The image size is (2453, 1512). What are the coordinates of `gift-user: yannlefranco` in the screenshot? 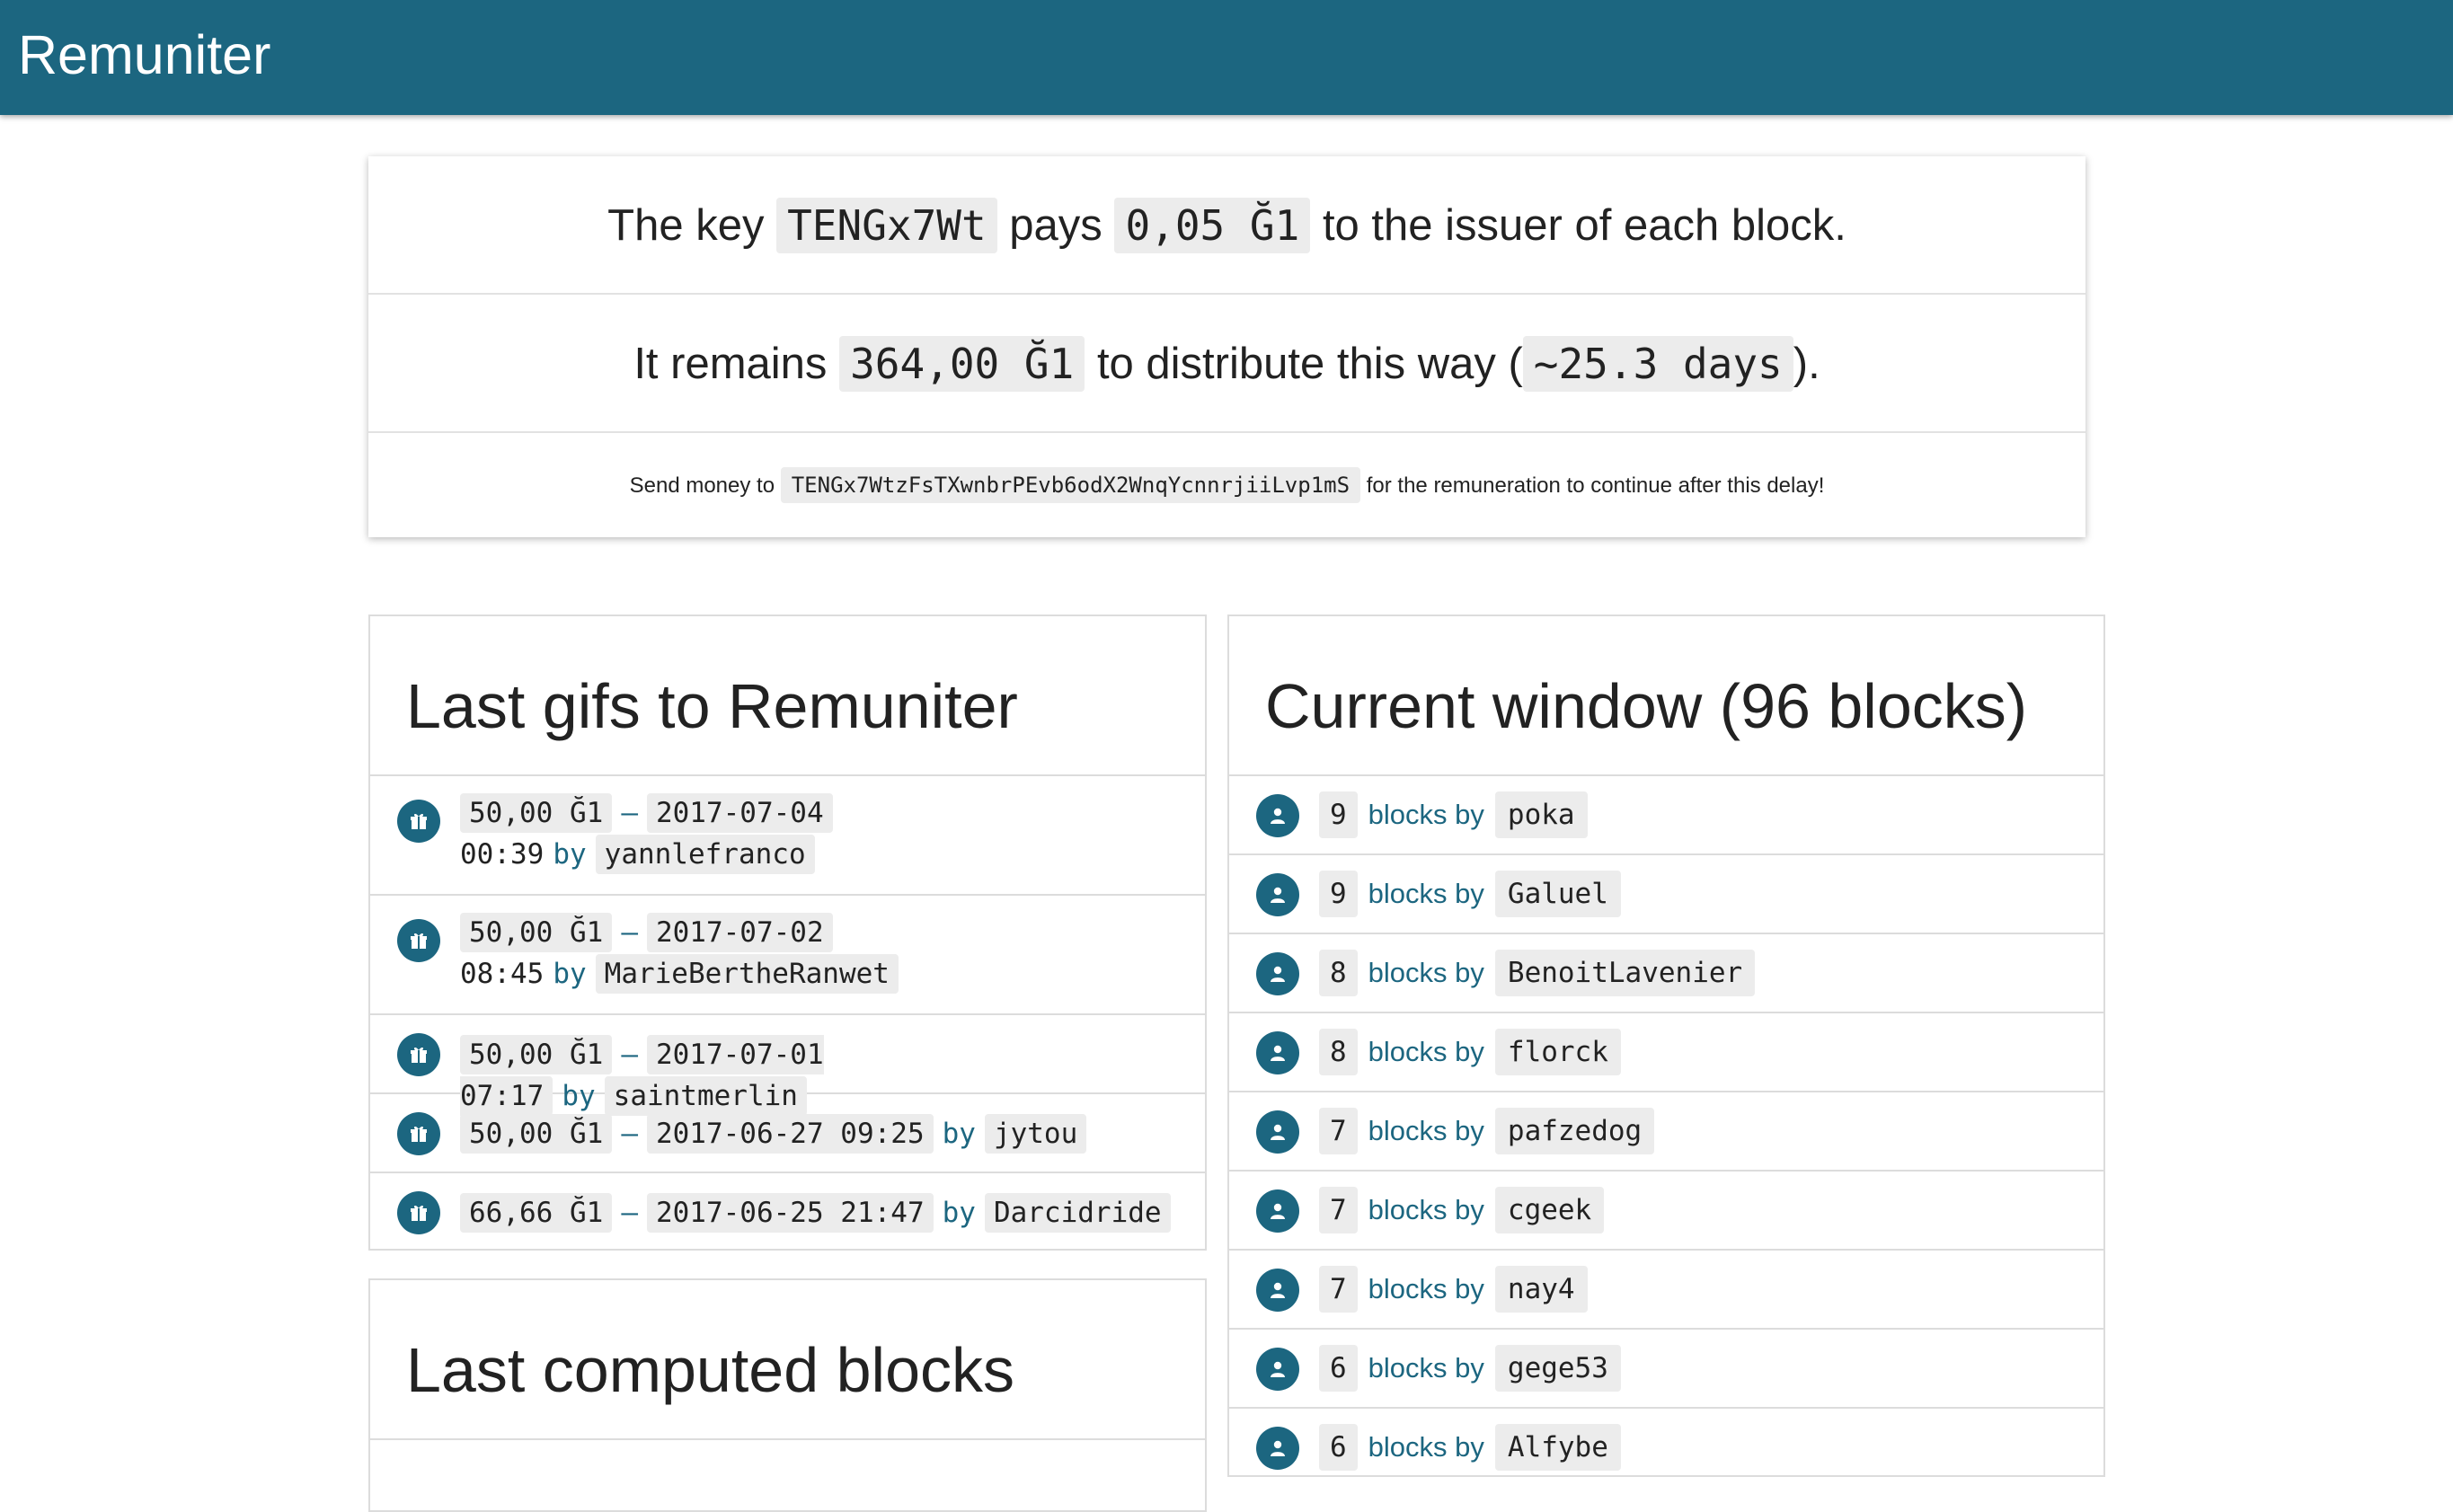 It's located at (705, 854).